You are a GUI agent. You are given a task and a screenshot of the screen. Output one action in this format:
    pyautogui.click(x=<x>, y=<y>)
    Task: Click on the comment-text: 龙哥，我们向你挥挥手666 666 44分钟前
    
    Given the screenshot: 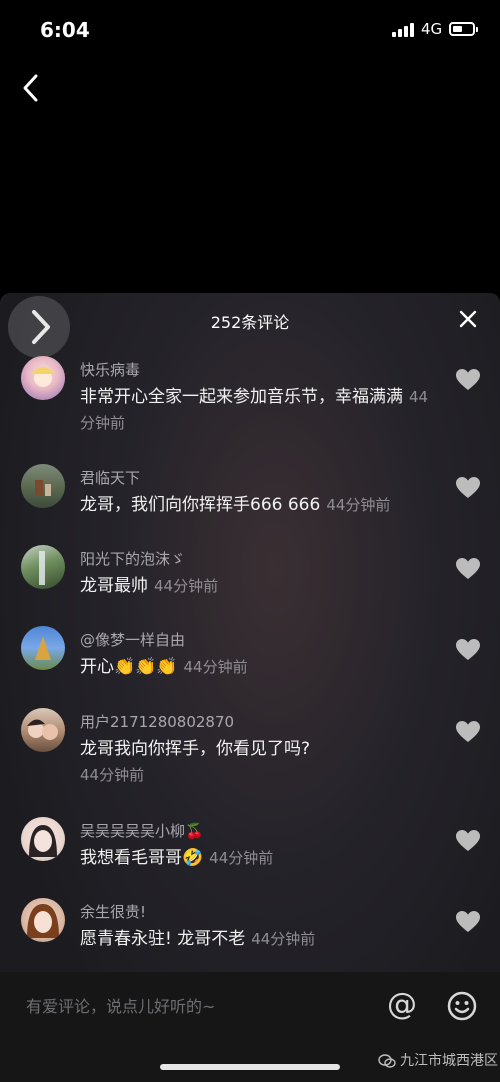 What is the action you would take?
    pyautogui.click(x=260, y=505)
    